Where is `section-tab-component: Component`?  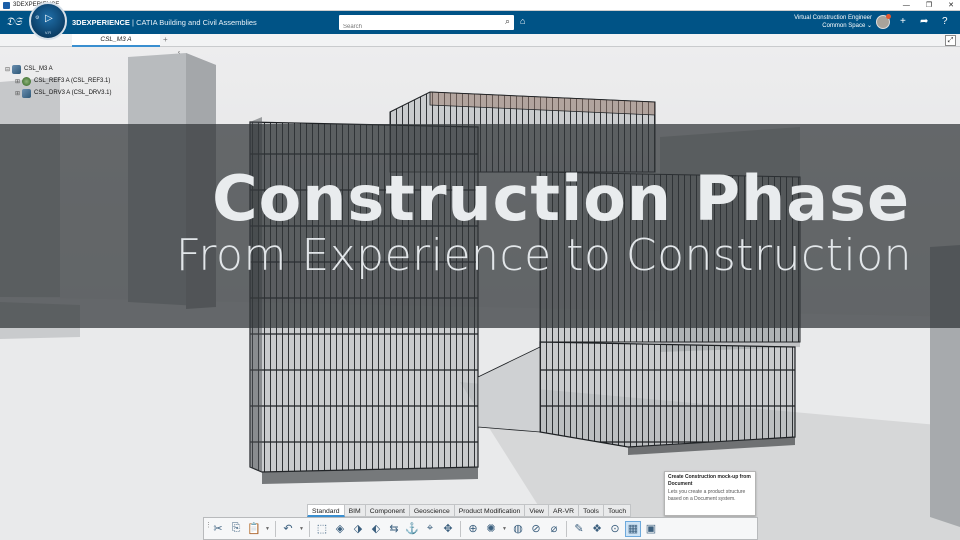 section-tab-component: Component is located at coordinates (387, 510).